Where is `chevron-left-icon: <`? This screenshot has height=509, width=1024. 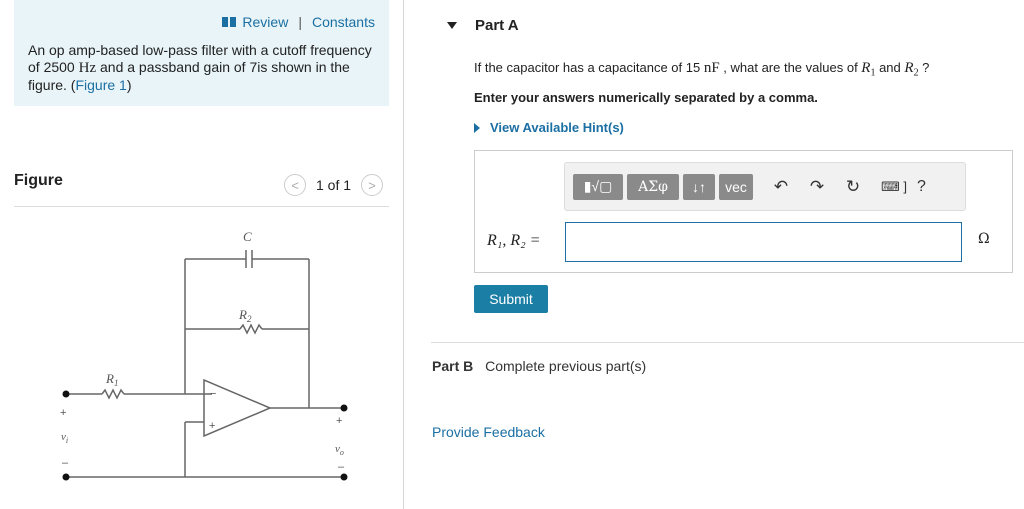 chevron-left-icon: < is located at coordinates (295, 185).